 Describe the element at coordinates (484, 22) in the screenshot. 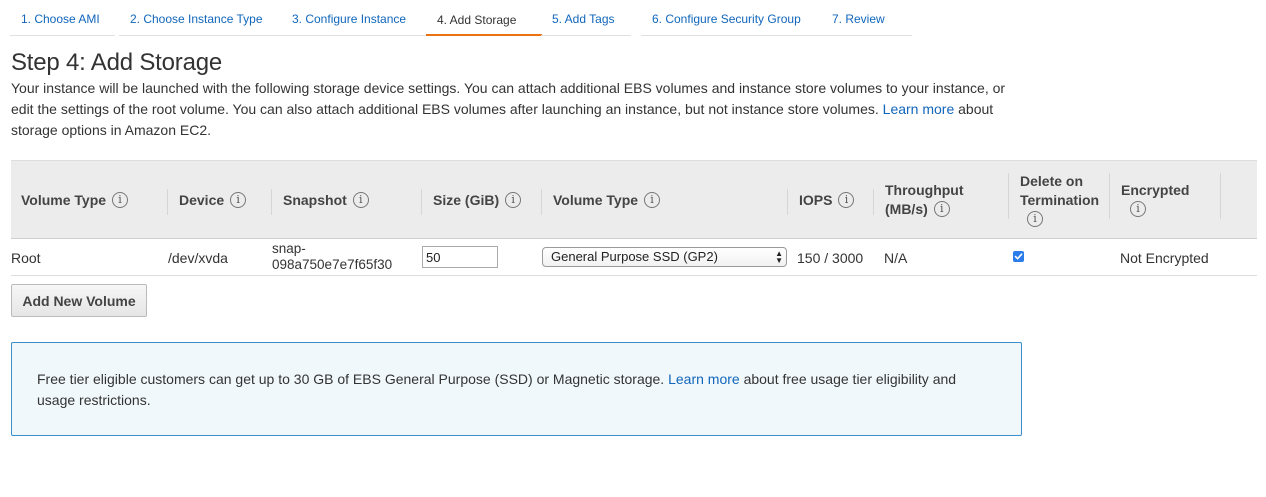

I see `tab-add-storage: 4. Add Storage` at that location.